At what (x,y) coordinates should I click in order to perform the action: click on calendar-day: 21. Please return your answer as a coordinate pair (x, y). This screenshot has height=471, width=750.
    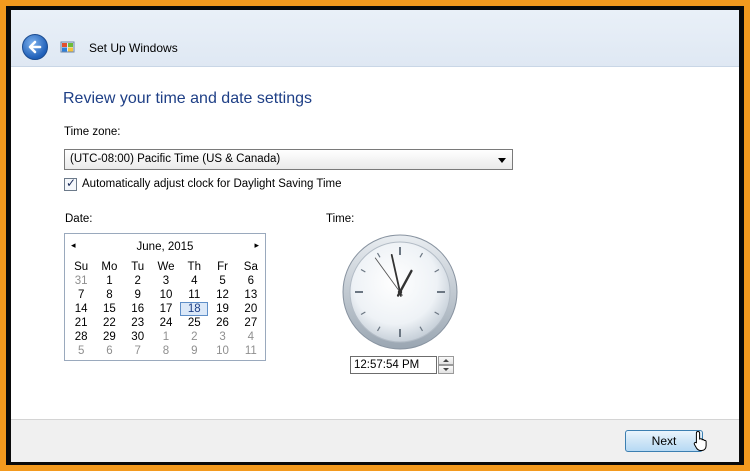
    Looking at the image, I should click on (81, 323).